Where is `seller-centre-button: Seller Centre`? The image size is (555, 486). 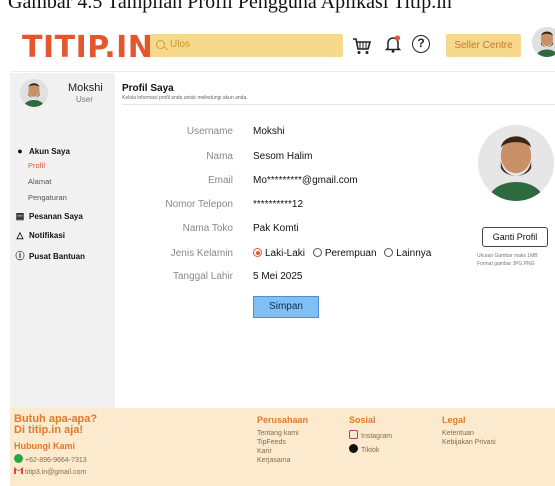 seller-centre-button: Seller Centre is located at coordinates (483, 45).